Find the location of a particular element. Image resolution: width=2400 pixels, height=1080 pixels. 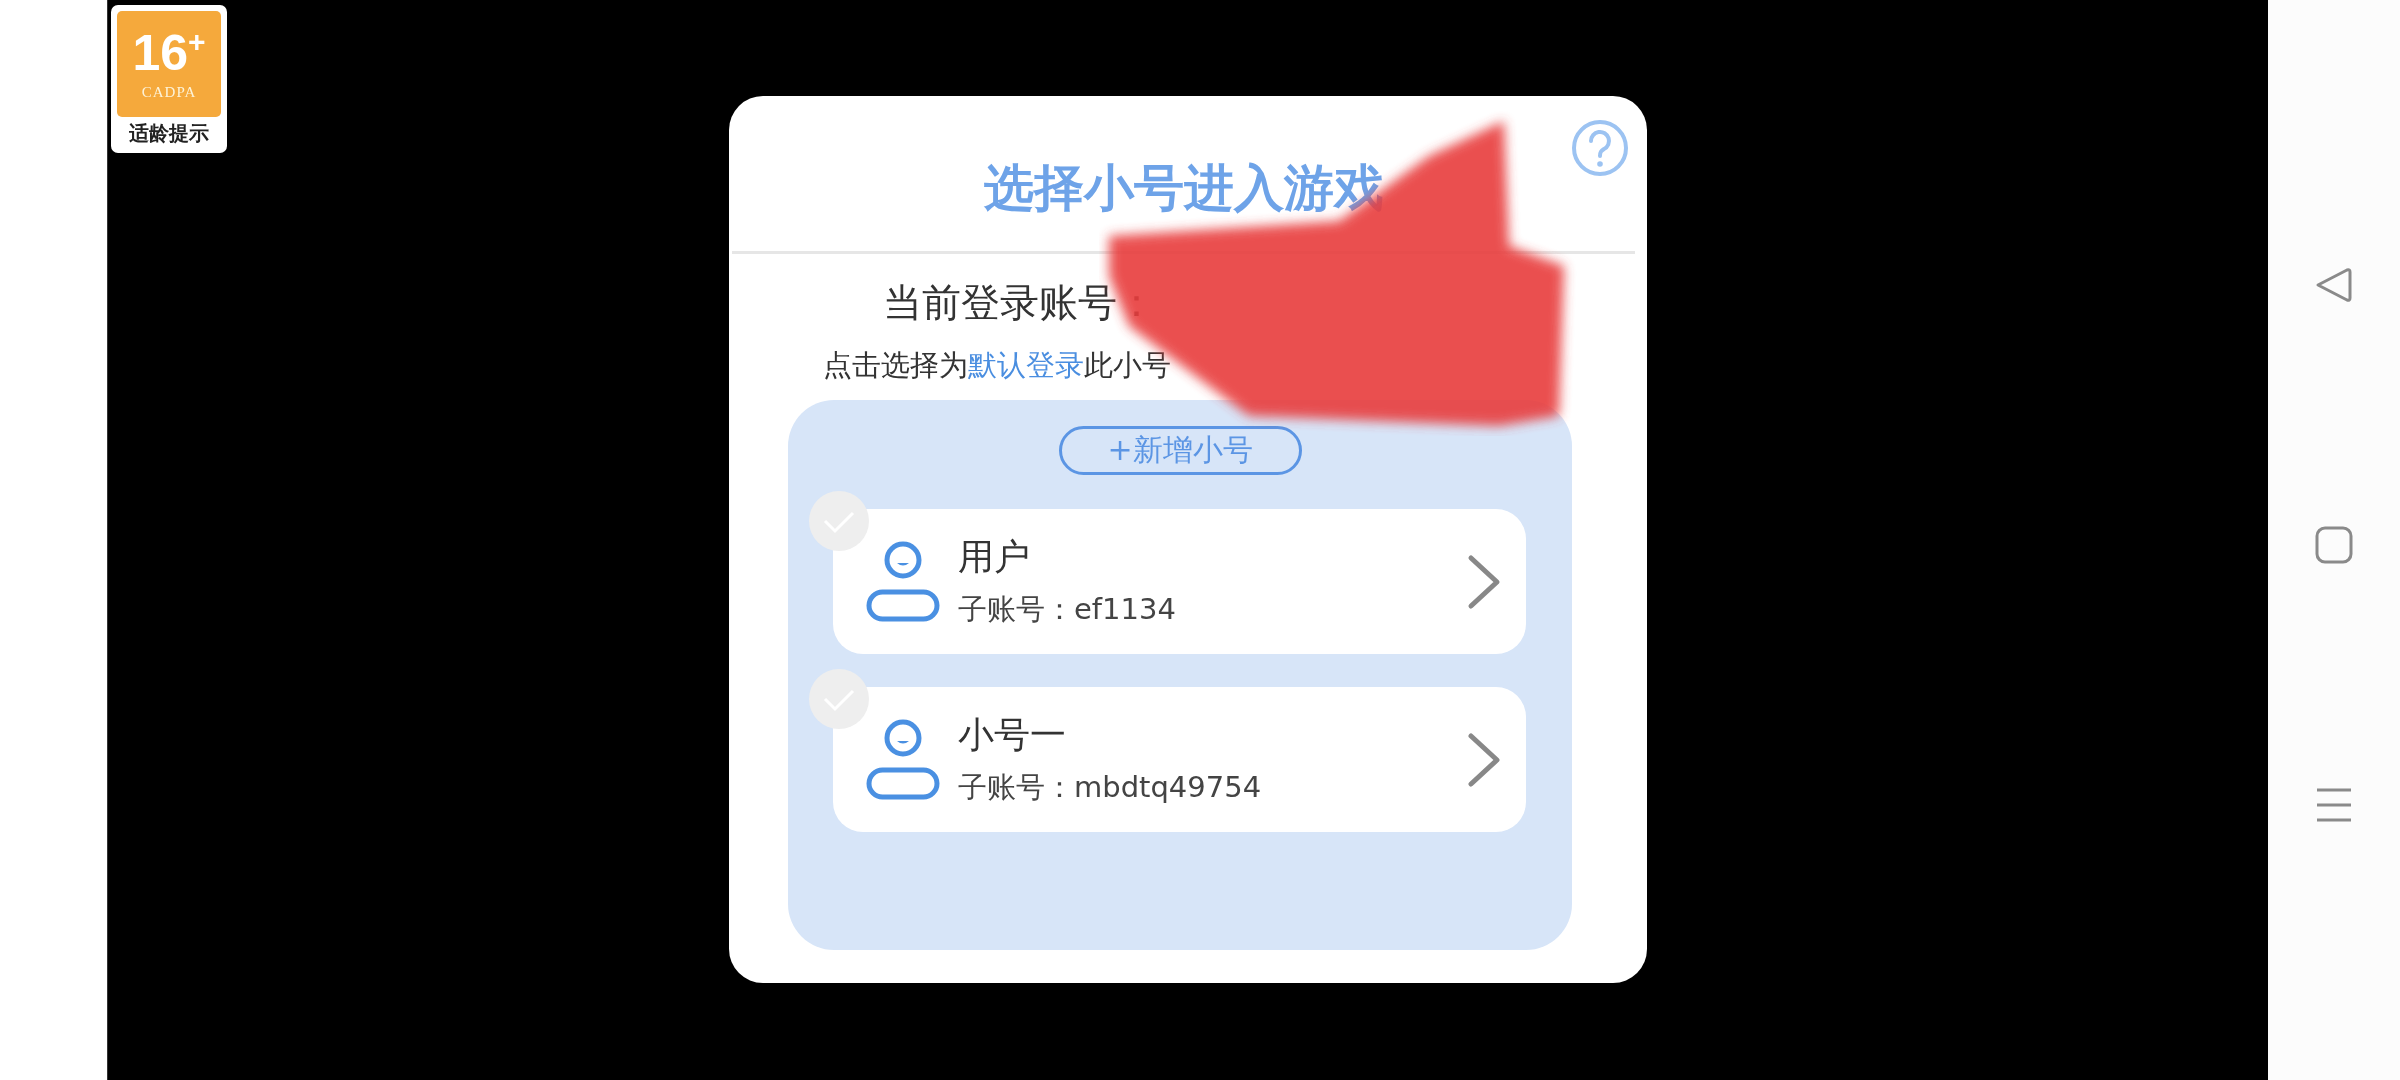

account-card: 用户 子账号：ef1134 is located at coordinates (1179, 581).